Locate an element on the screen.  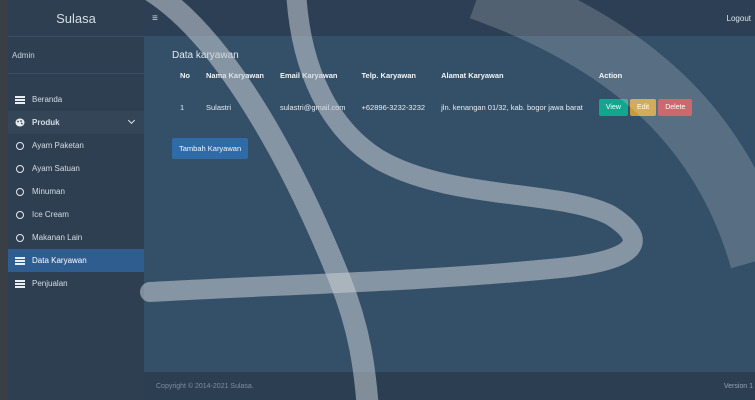
sidebar-item-makanan-lain: Makanan Lain is located at coordinates (76, 237).